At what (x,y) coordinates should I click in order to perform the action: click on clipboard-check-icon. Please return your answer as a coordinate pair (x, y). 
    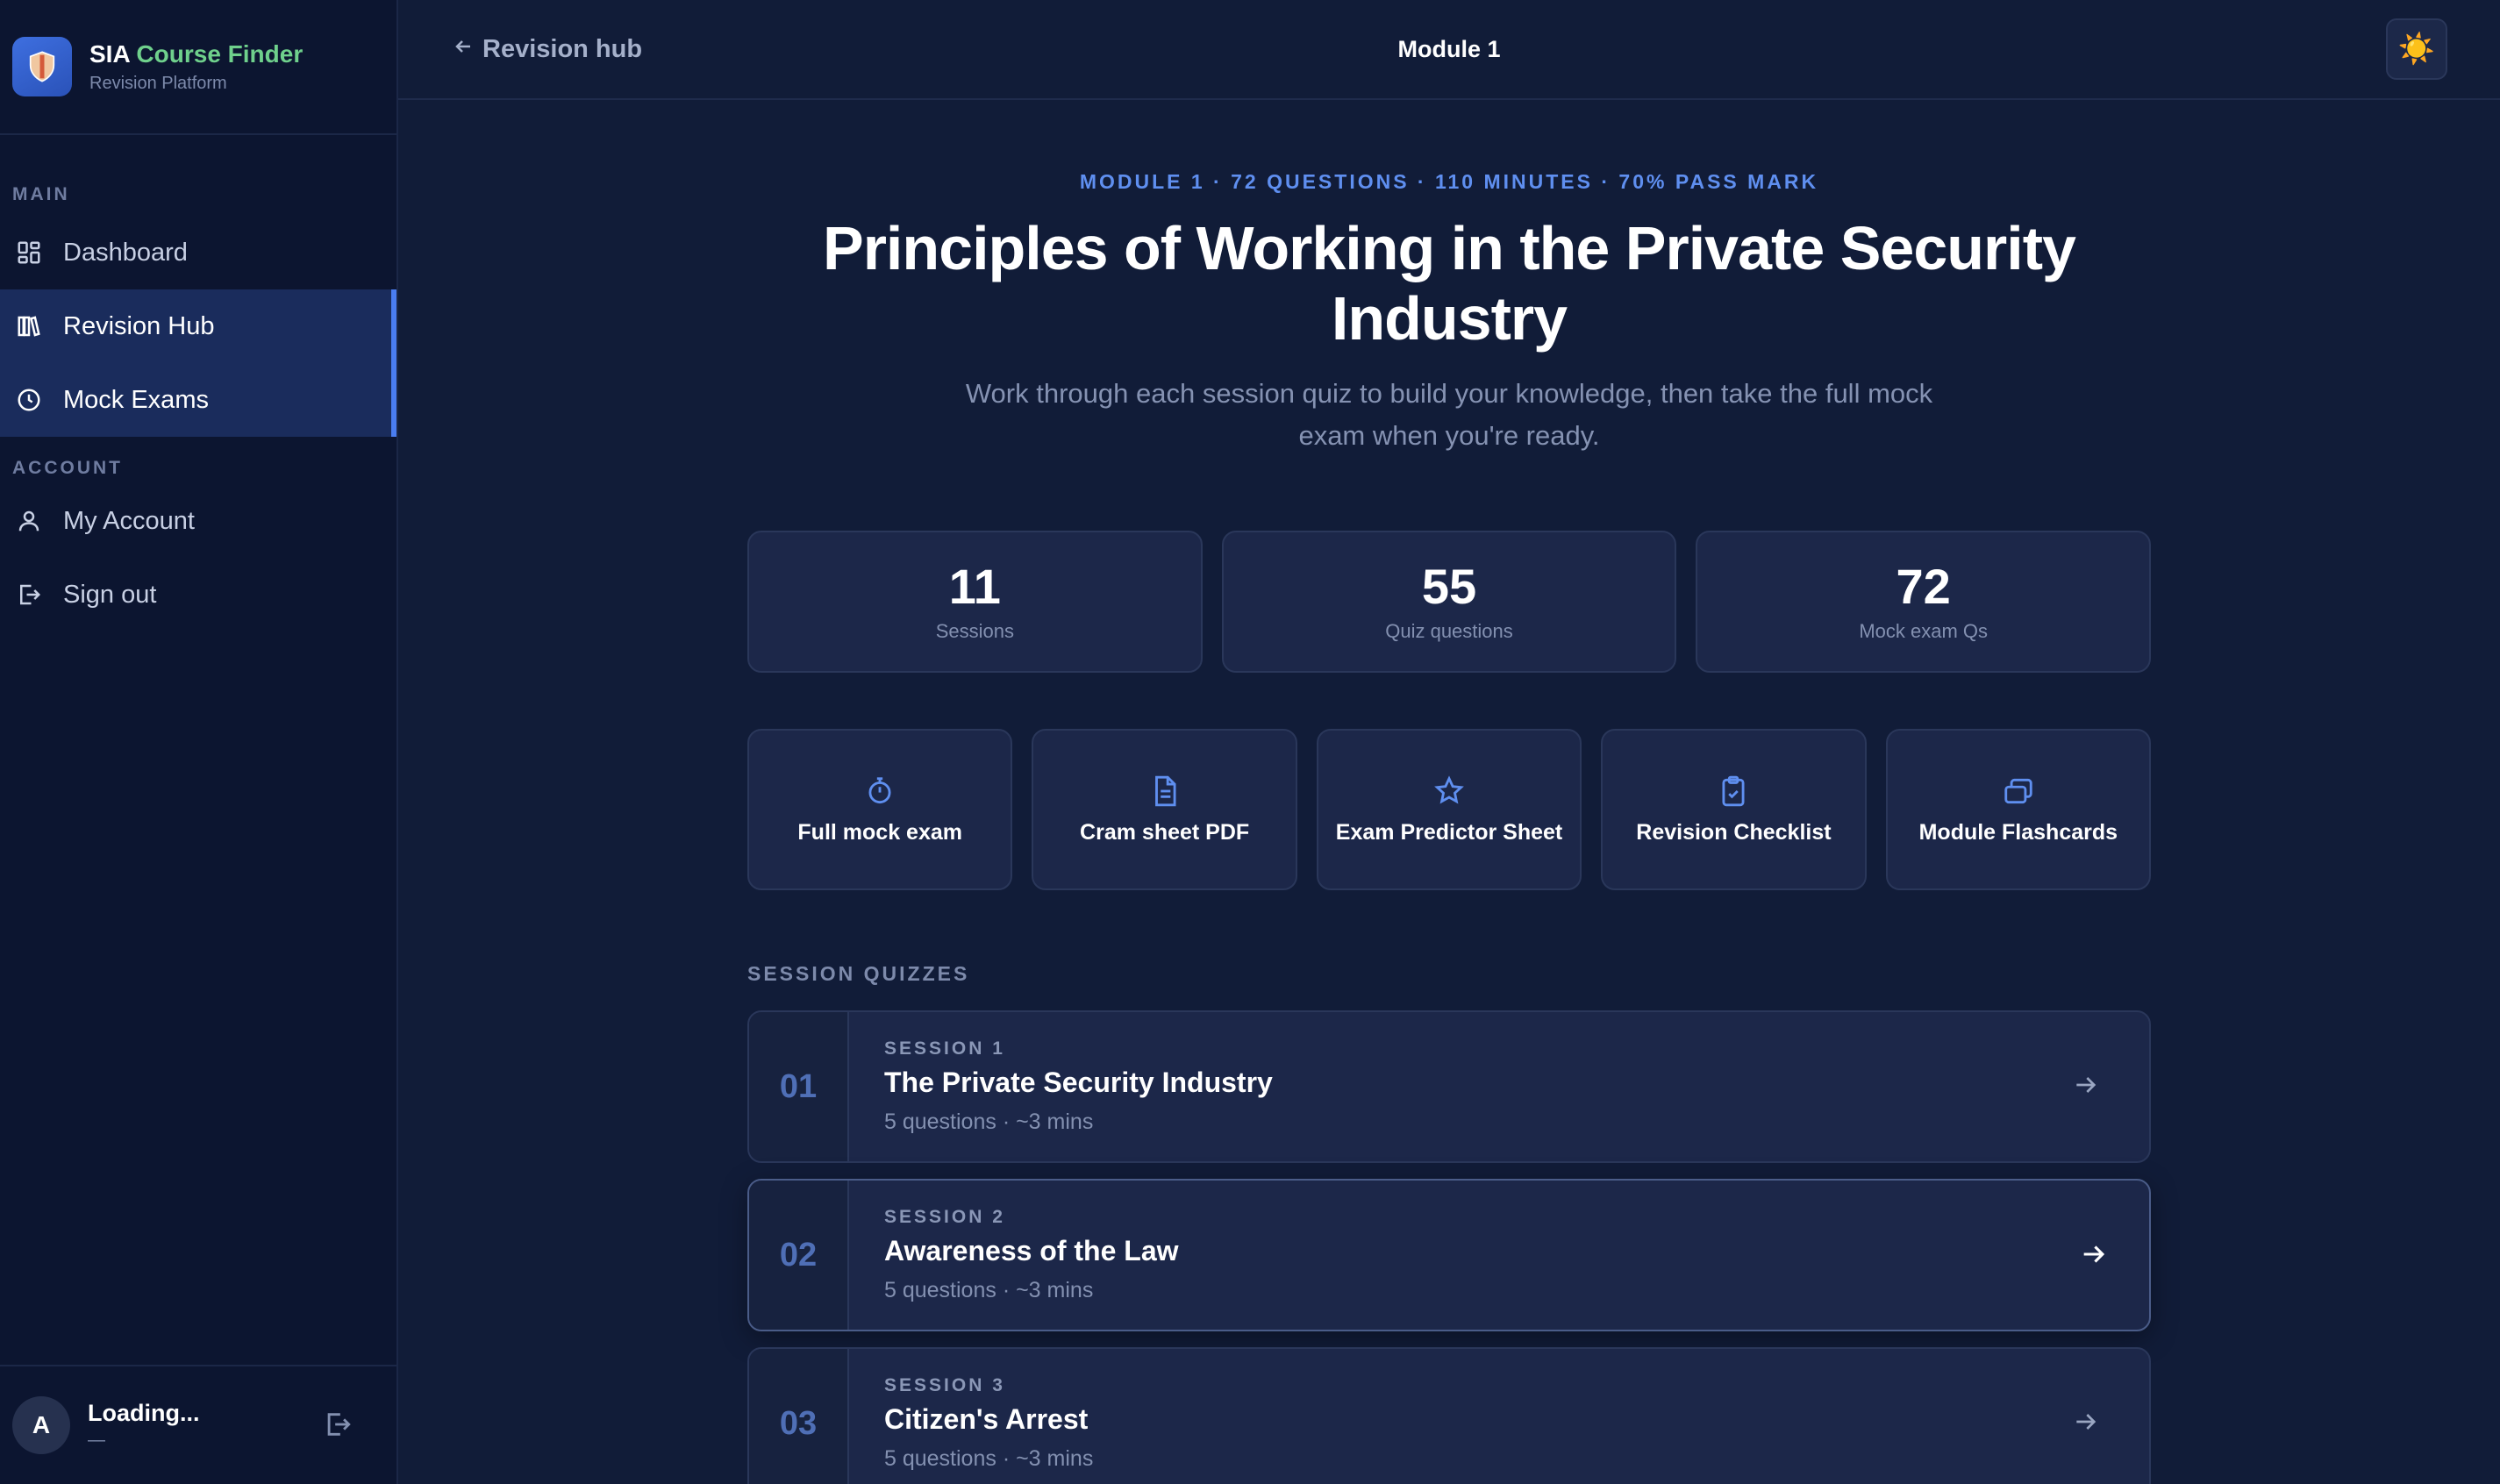
    Looking at the image, I should click on (1733, 791).